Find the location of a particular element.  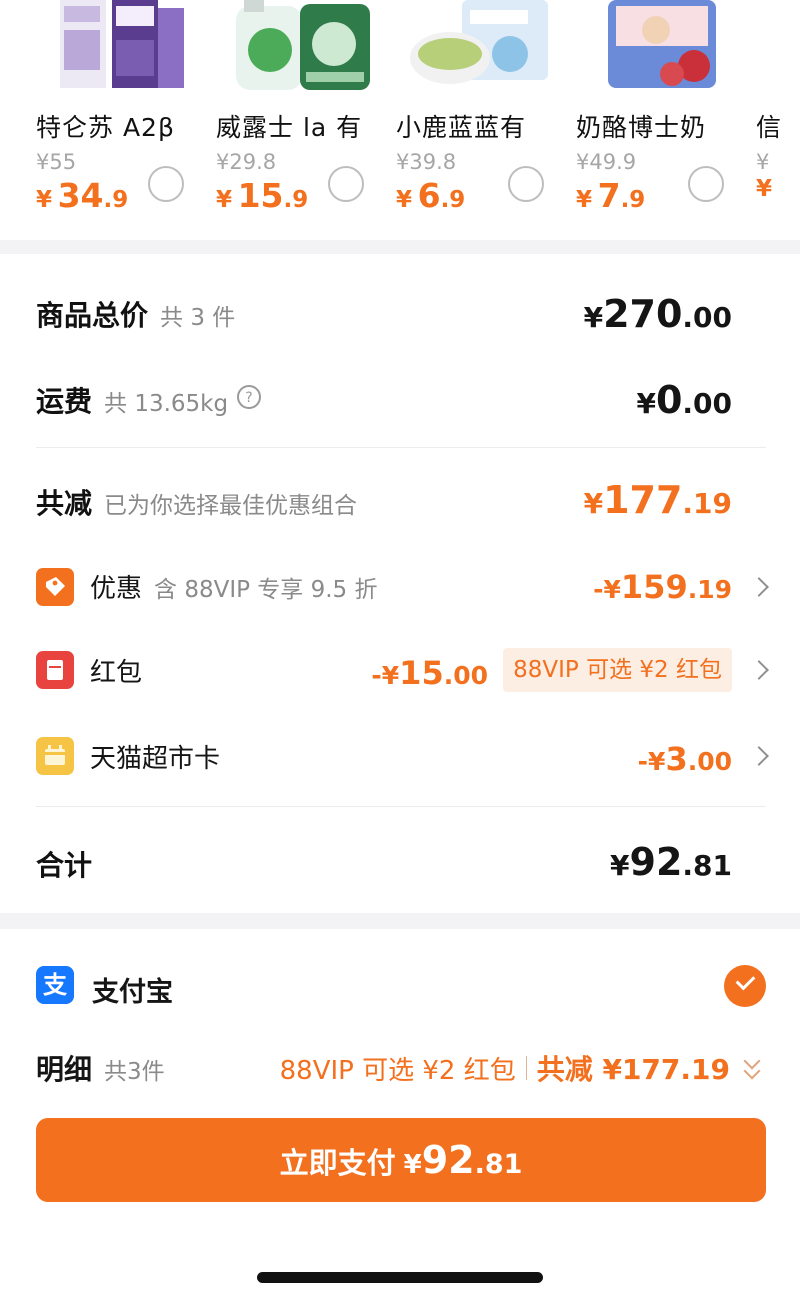

milk-box-icon is located at coordinates (122, 44).